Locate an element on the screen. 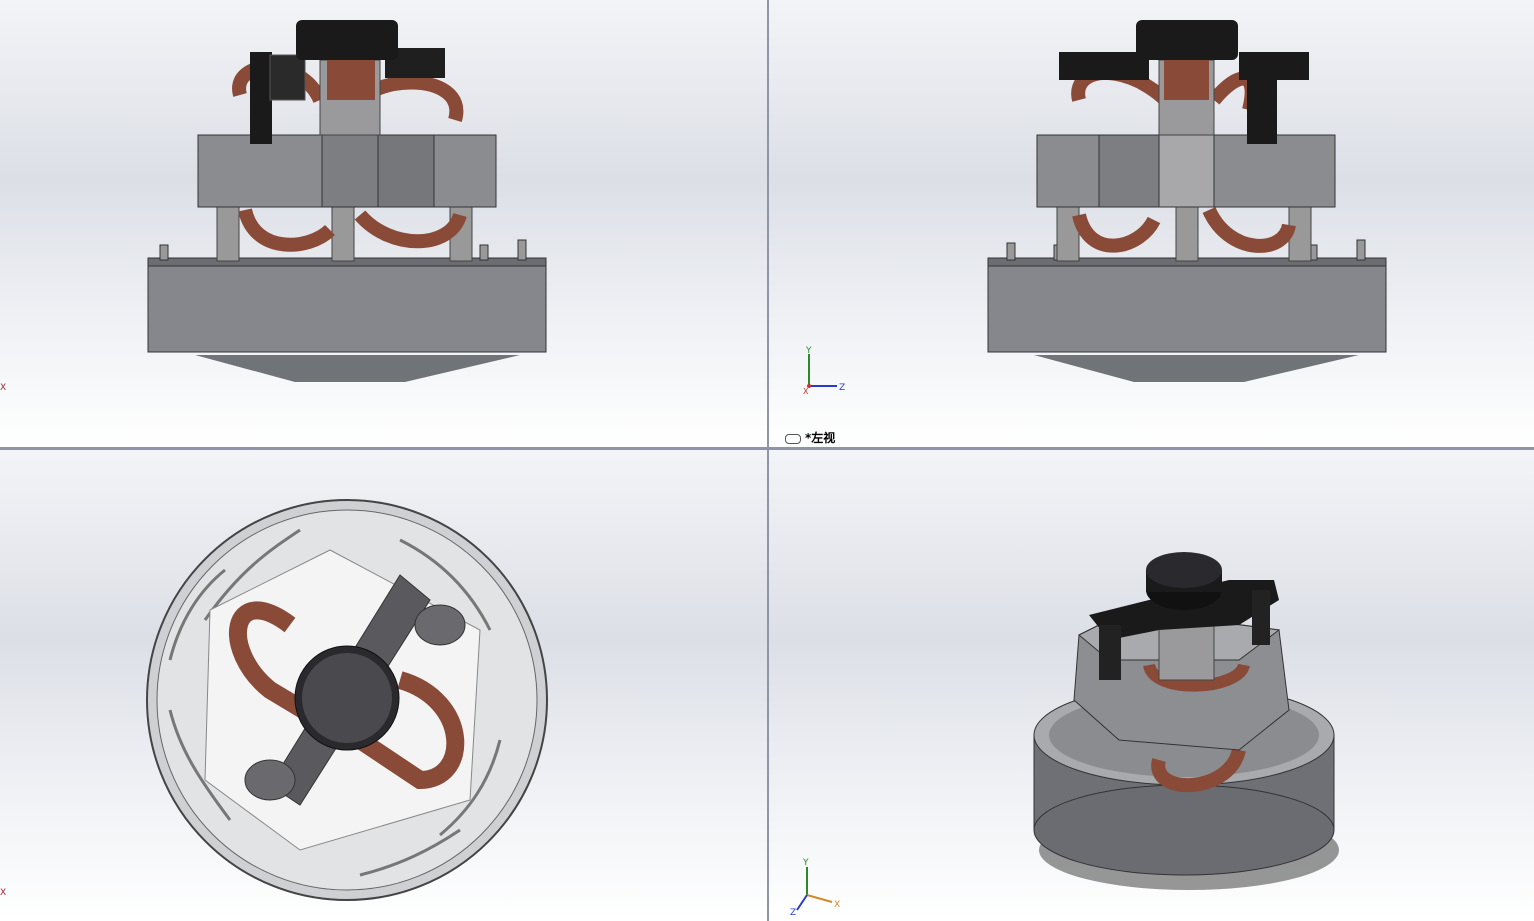  motor-left-view is located at coordinates (1187, 201).